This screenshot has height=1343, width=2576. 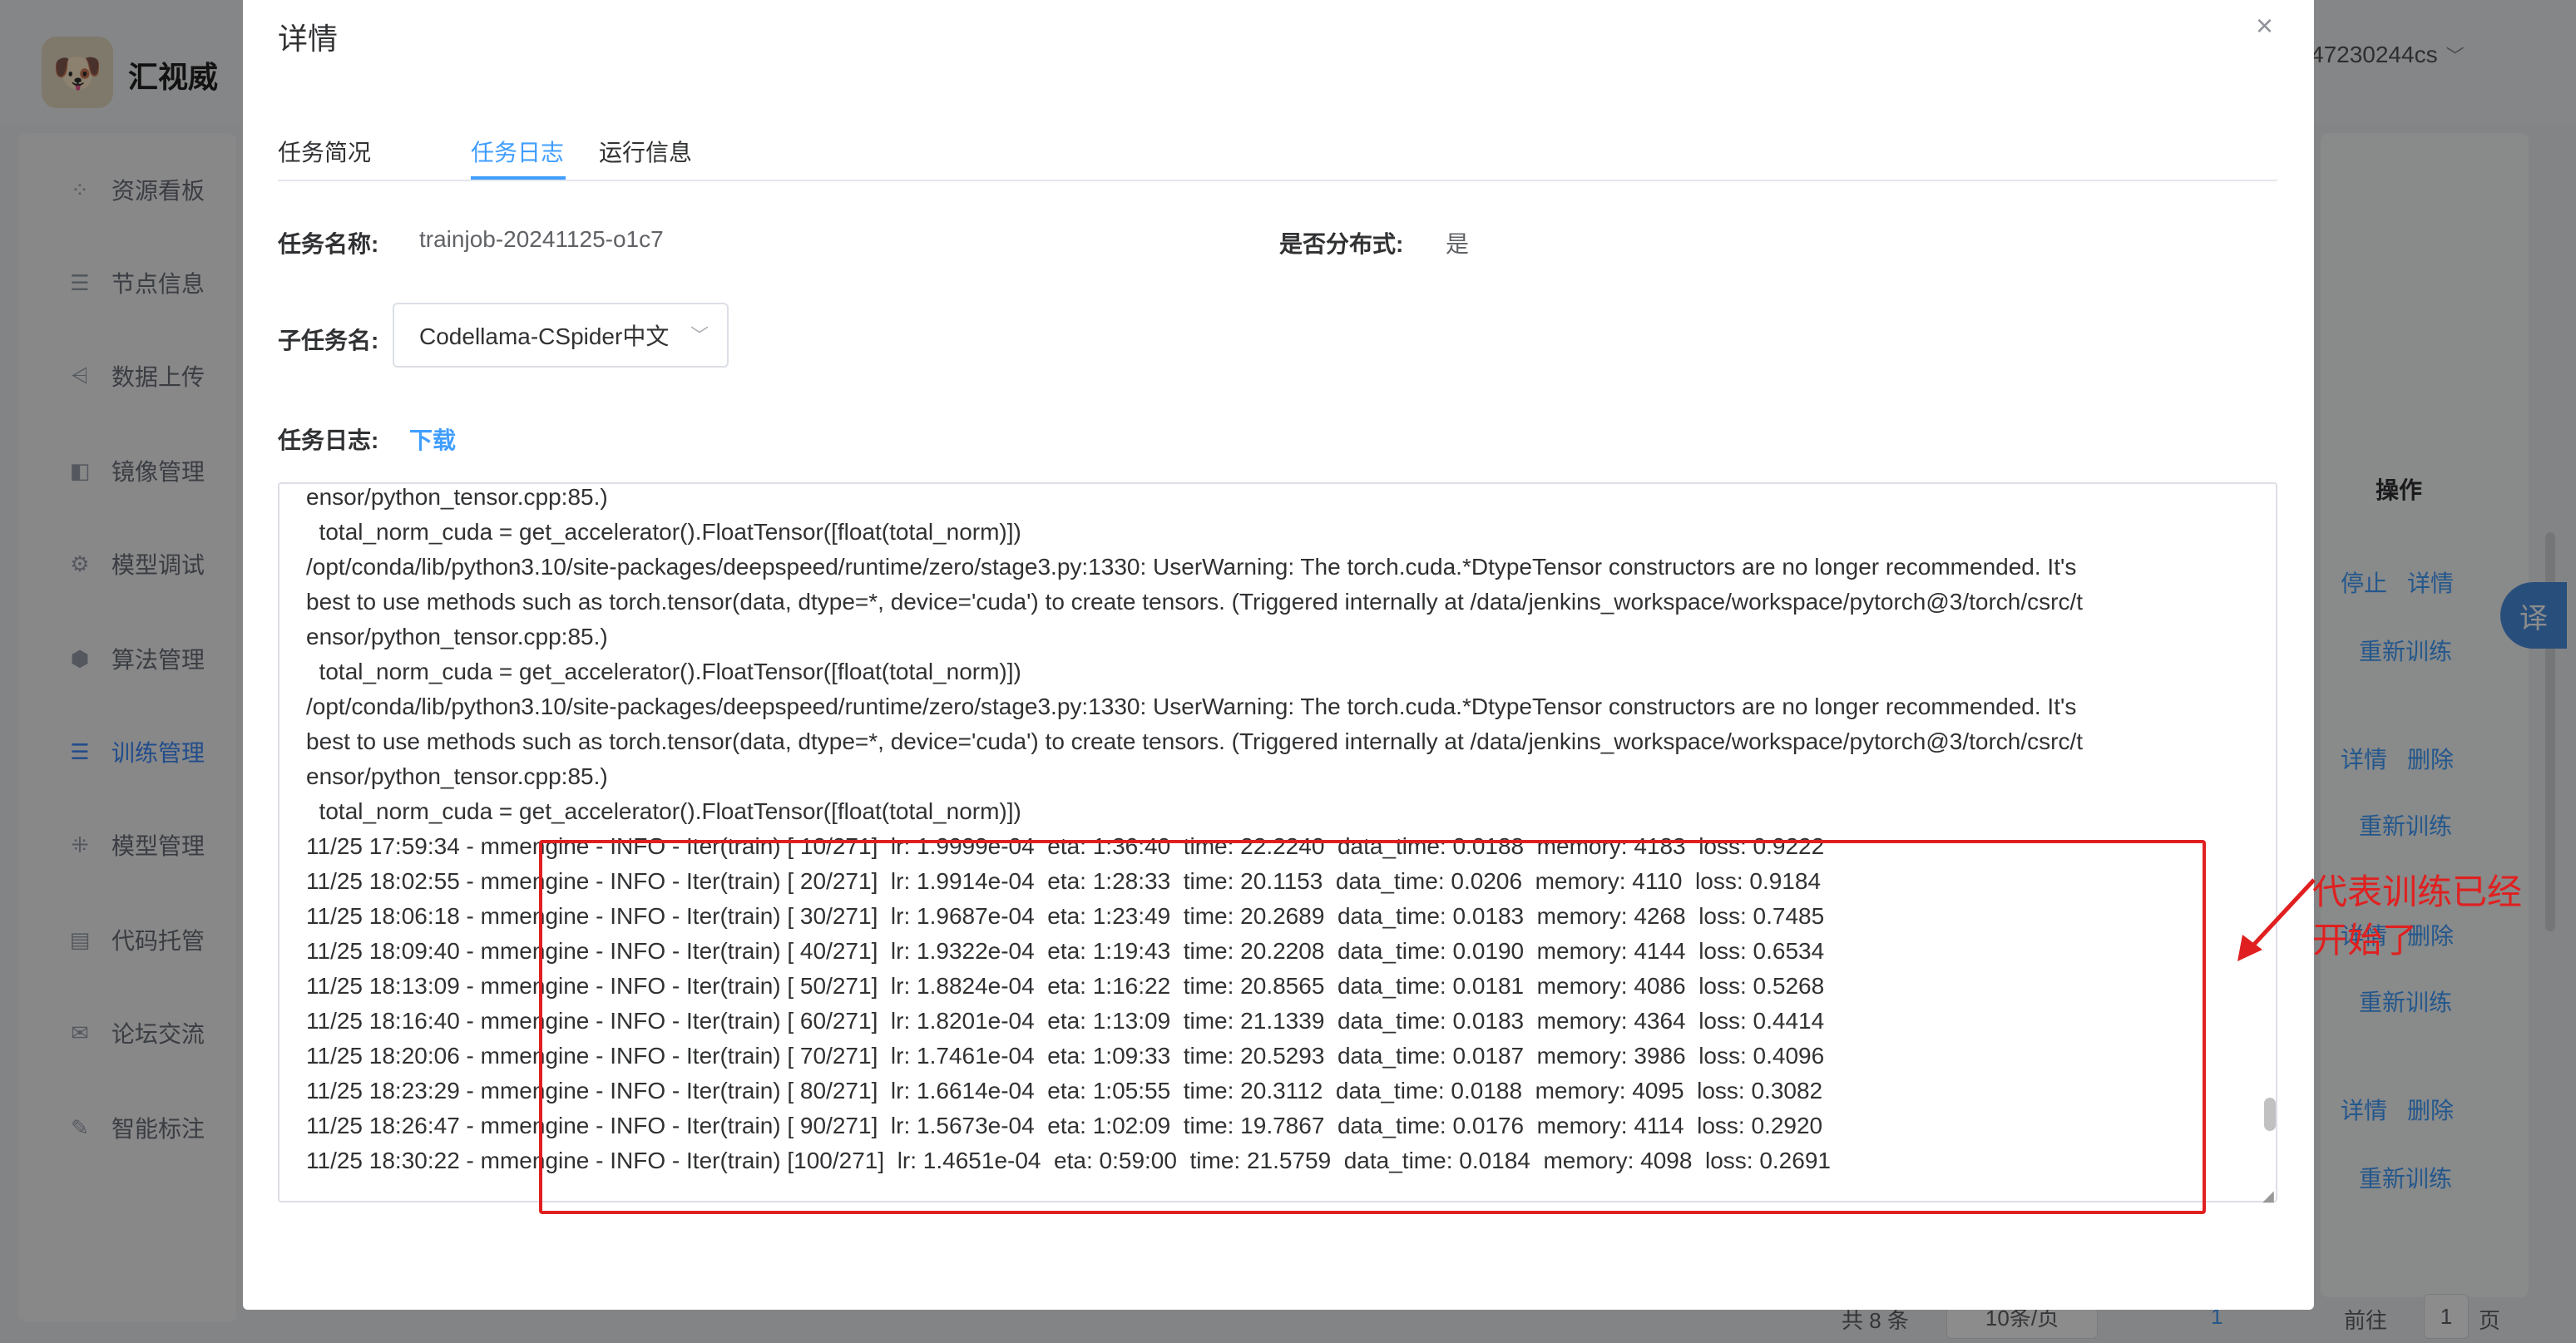 What do you see at coordinates (328, 340) in the screenshot?
I see `subtask-label: 子任务名:` at bounding box center [328, 340].